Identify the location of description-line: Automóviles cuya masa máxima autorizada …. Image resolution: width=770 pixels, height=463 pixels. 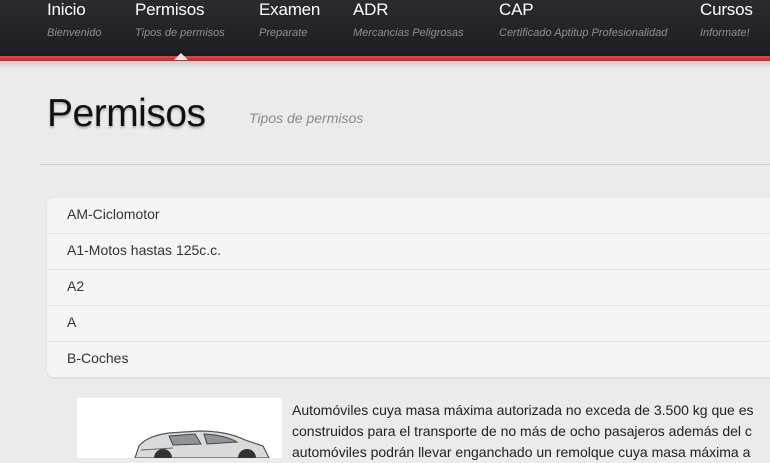
(523, 410).